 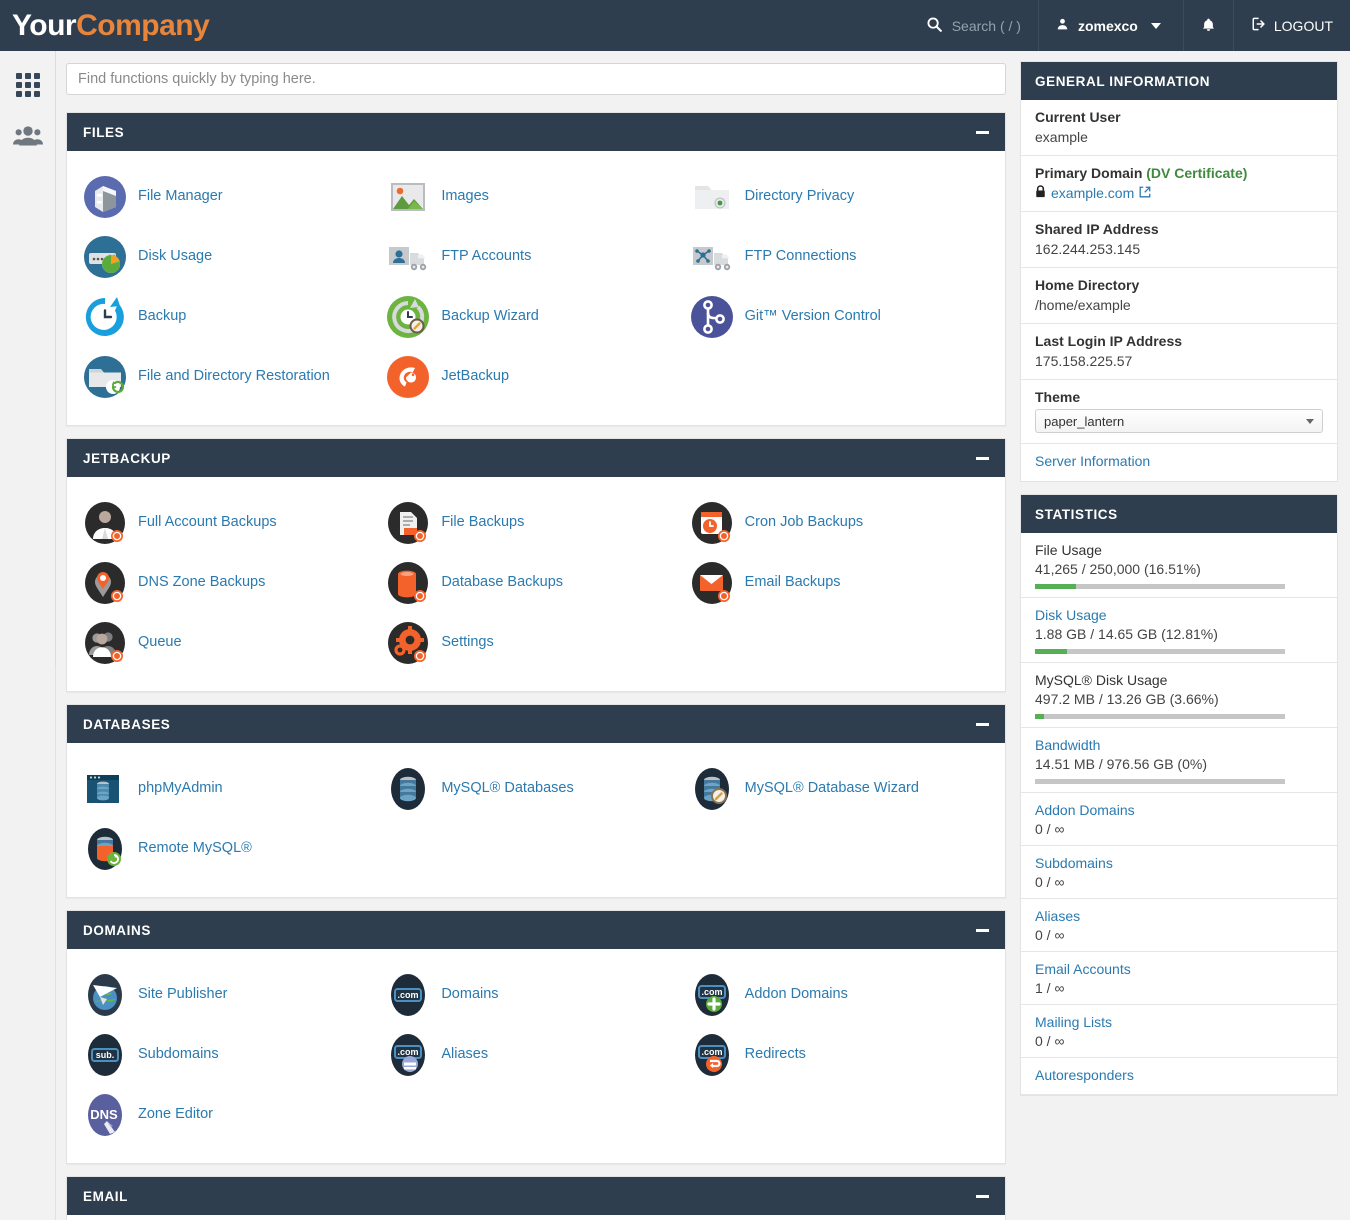 I want to click on app-tile-zone-editor: DNS Zone Editor, so click(x=232, y=1115).